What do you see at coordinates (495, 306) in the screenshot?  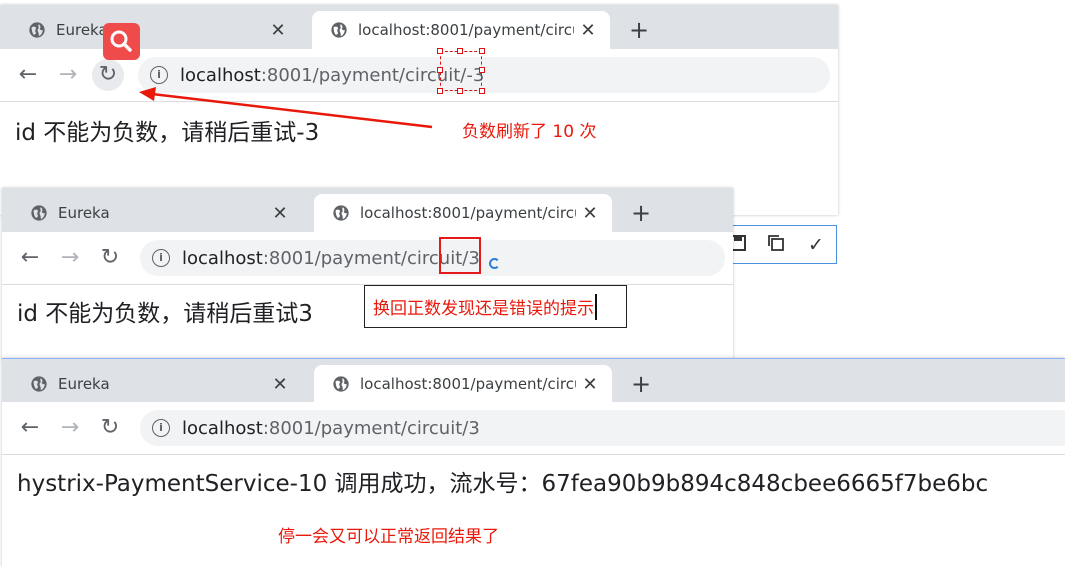 I see `annotation-switch-note: 换回正数发现还是错误的提示` at bounding box center [495, 306].